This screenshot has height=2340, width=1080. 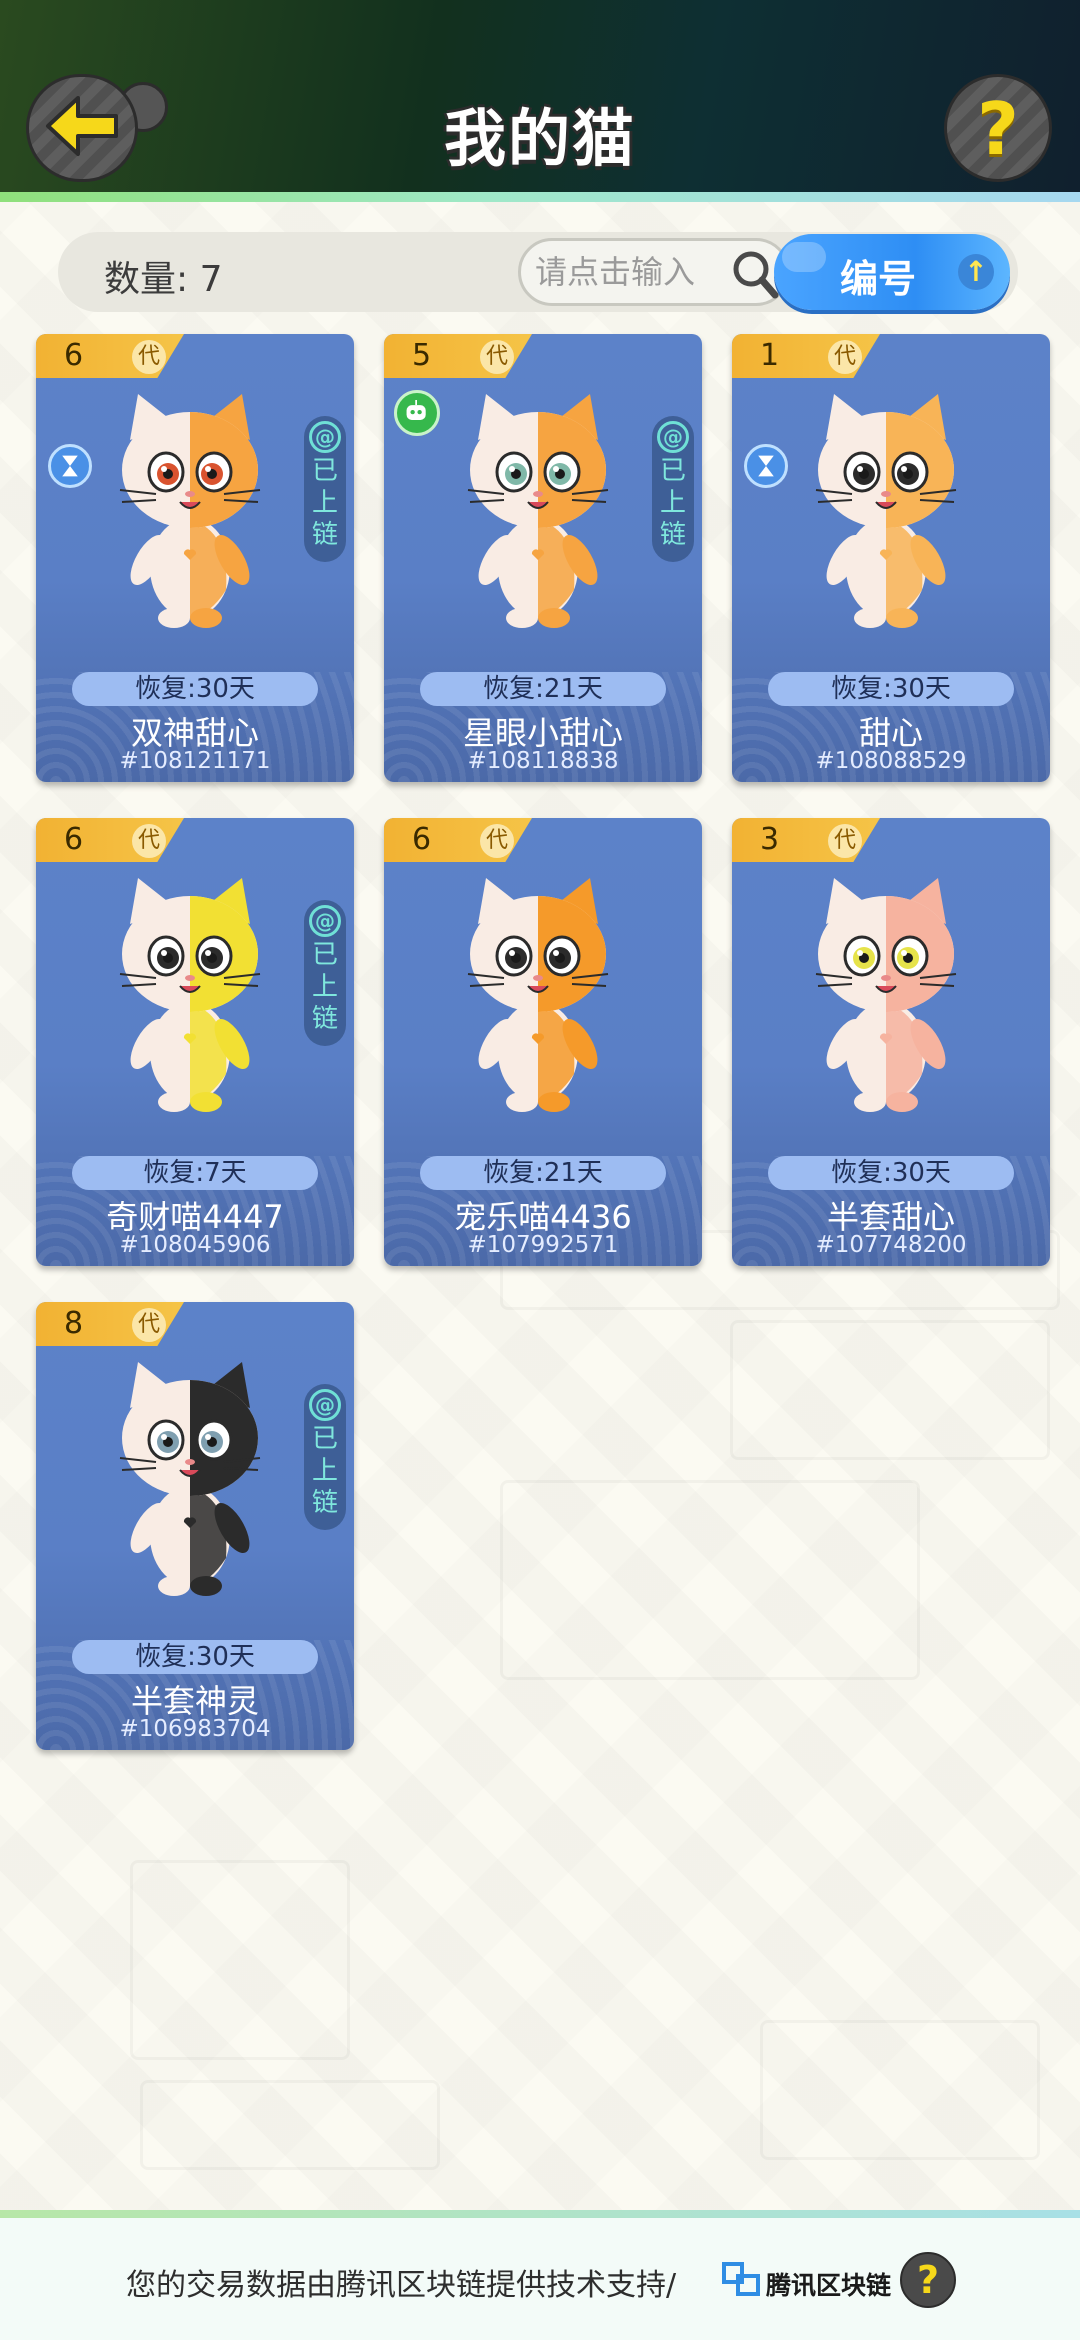 I want to click on app-header: 我的猫 ?, so click(x=540, y=98).